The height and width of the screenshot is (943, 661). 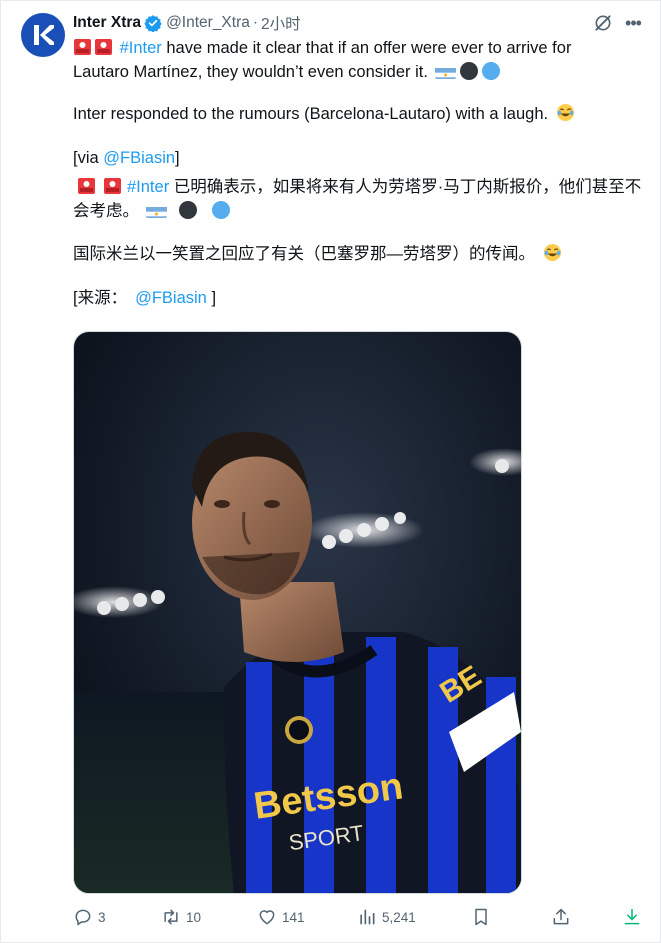 I want to click on tweet-actions: 3 10 141 5,241, so click(x=363, y=917).